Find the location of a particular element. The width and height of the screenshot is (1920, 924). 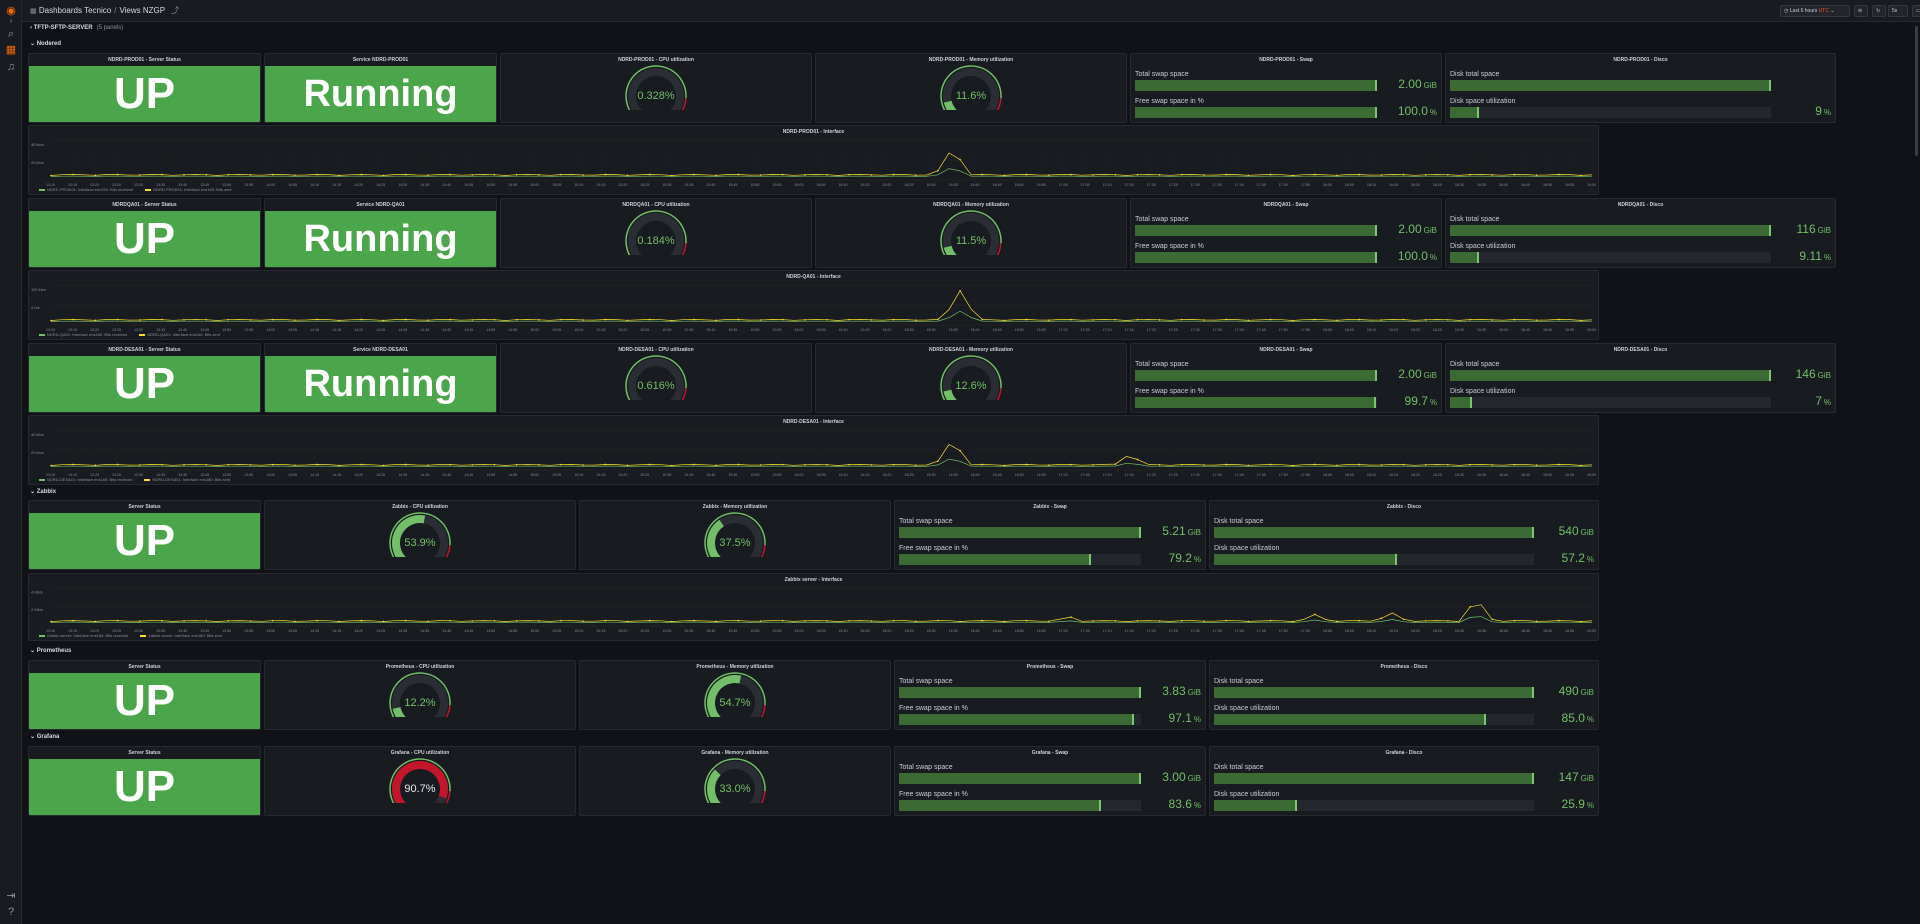

cpu-gauge-panel: Prometheus - CPU utilization 12.2% is located at coordinates (420, 695).